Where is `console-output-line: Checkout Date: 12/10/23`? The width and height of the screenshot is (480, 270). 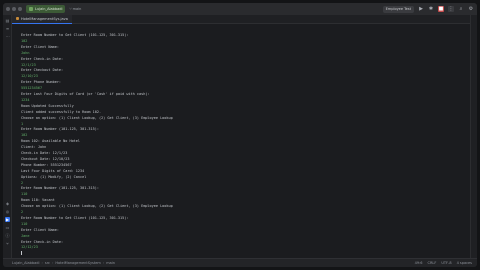 console-output-line: Checkout Date: 12/10/23 is located at coordinates (45, 158).